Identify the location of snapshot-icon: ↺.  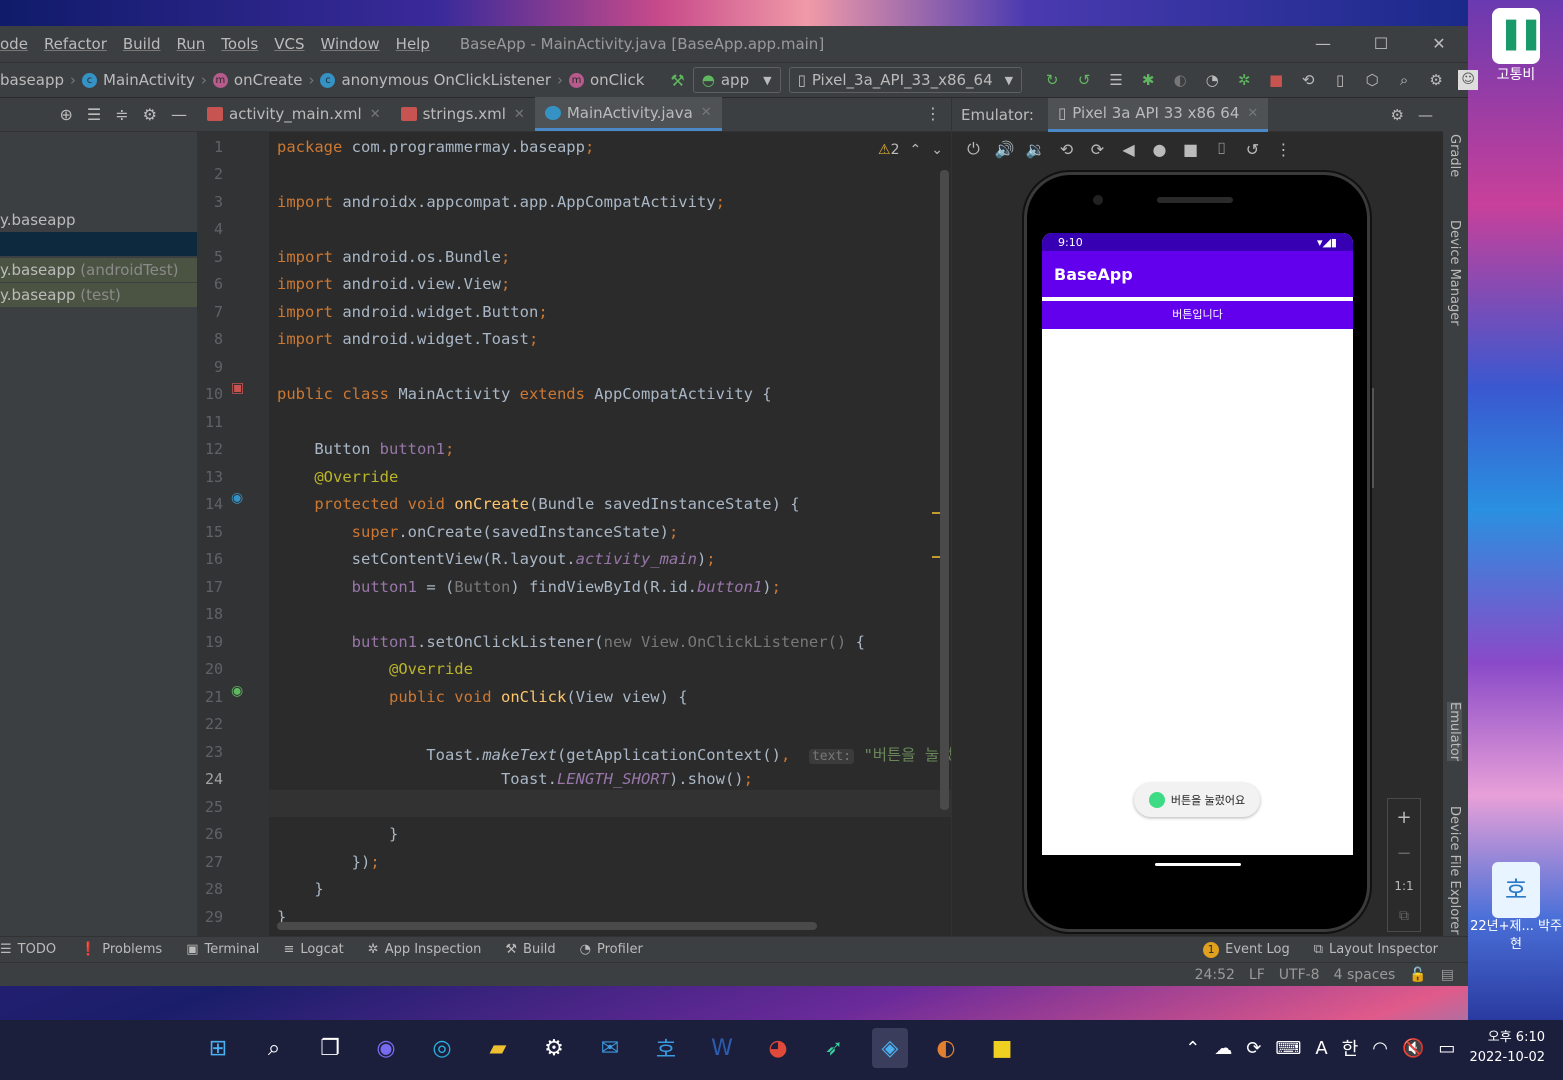
(1252, 149).